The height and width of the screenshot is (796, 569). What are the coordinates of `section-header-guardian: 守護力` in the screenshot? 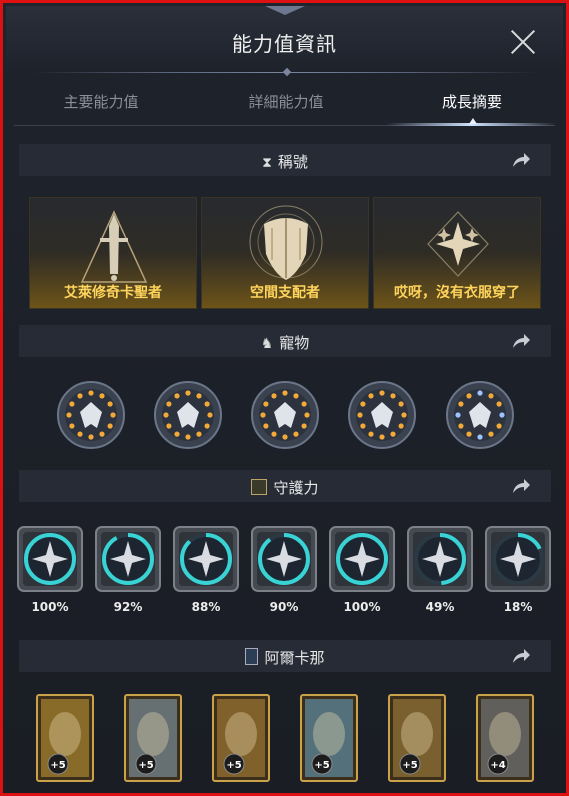 It's located at (285, 486).